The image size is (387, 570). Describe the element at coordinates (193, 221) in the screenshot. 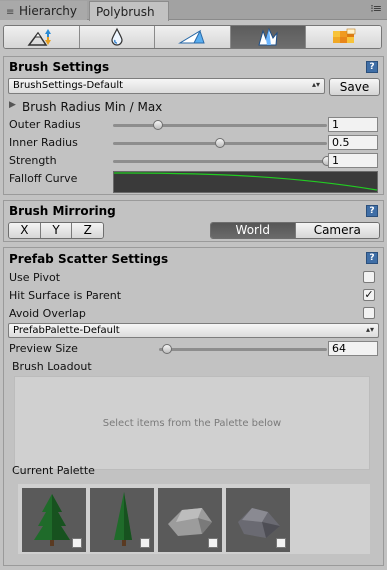

I see `brush-mirroring-panel: Brush Mirroring ? X Y Z World Camera` at that location.